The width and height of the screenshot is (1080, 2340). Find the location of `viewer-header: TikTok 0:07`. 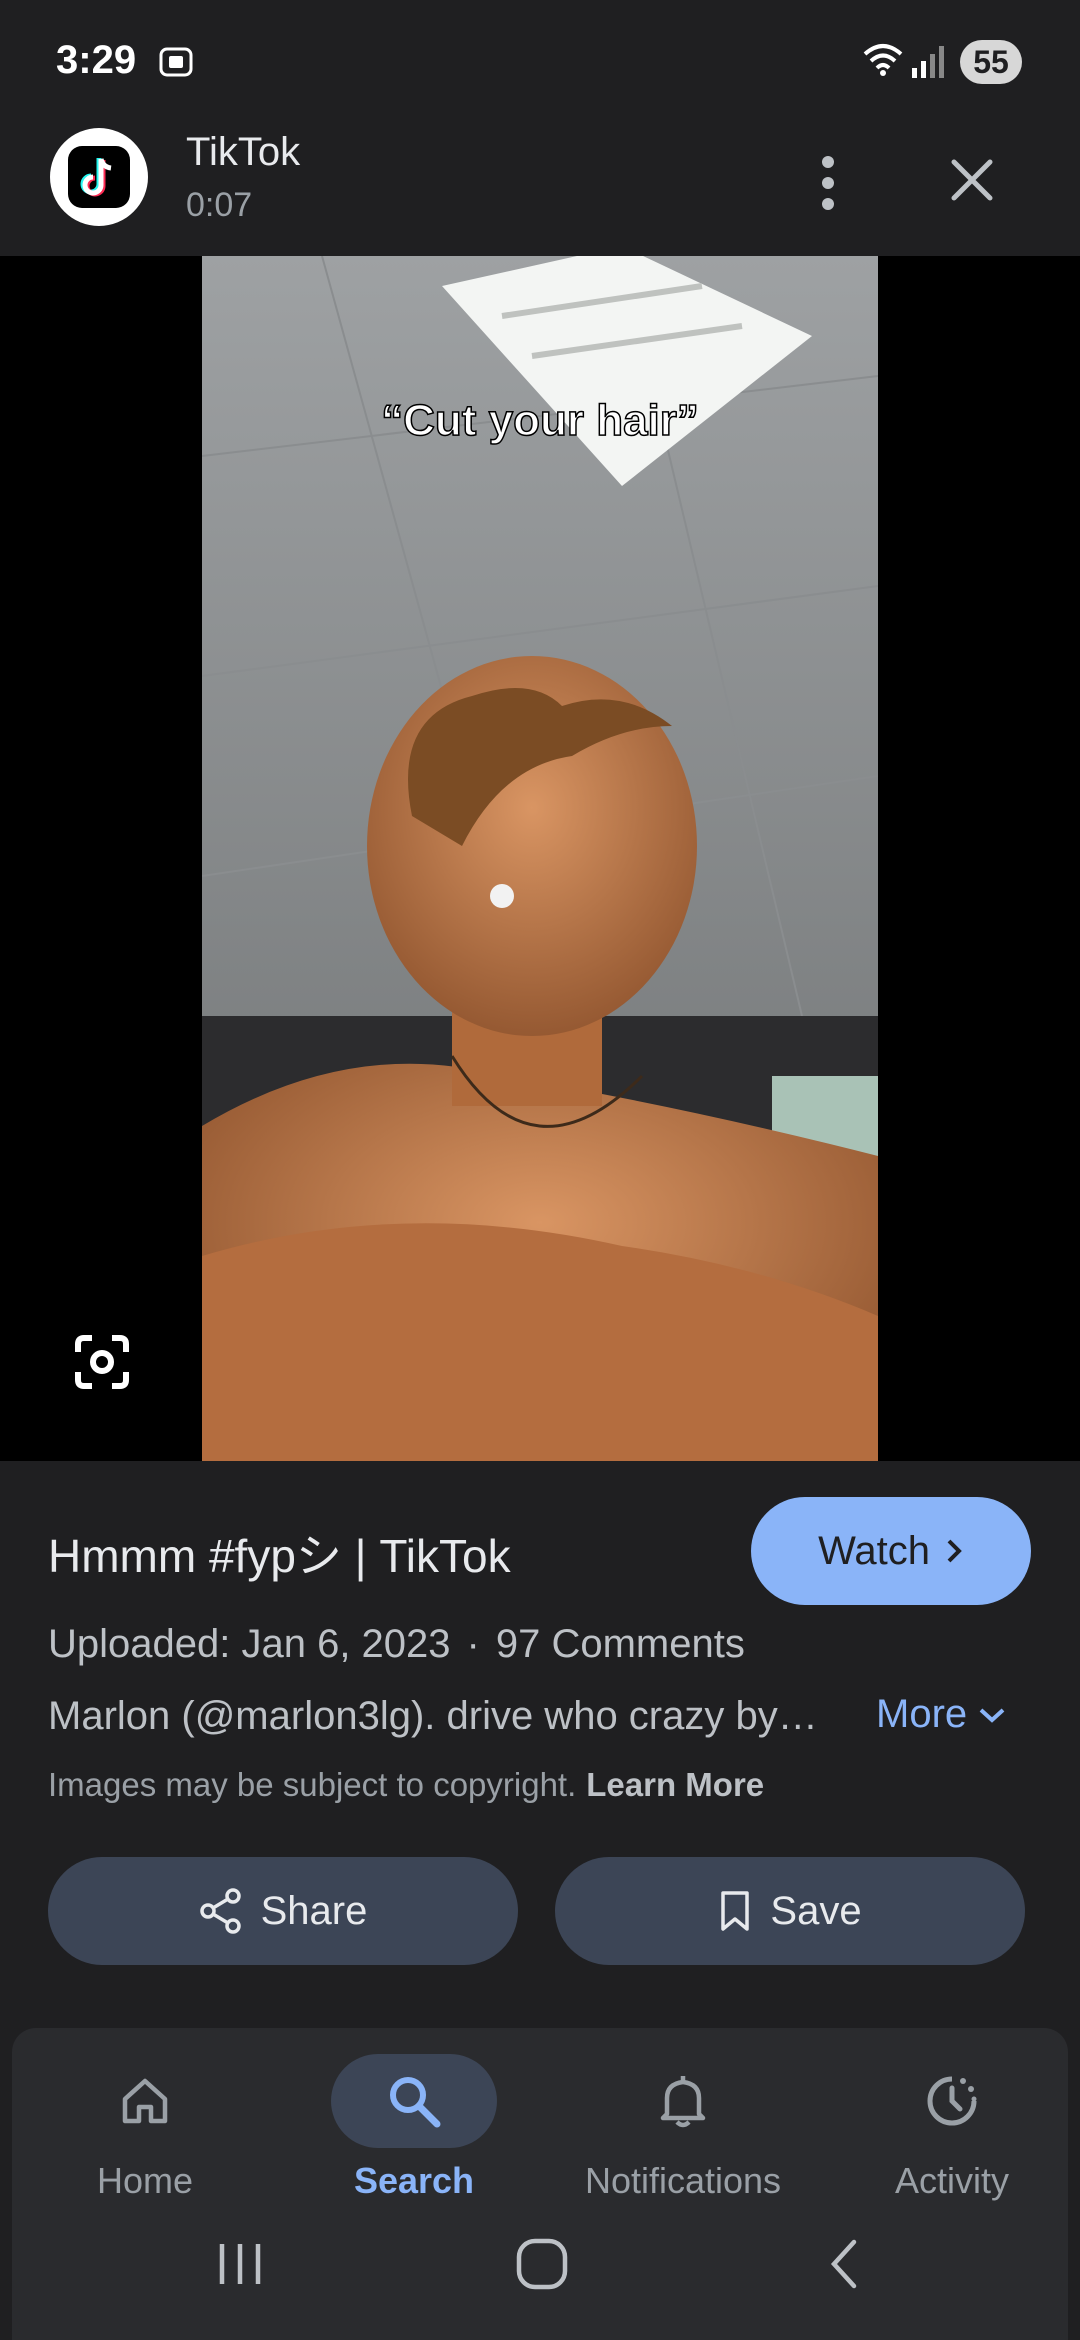

viewer-header: TikTok 0:07 is located at coordinates (540, 191).